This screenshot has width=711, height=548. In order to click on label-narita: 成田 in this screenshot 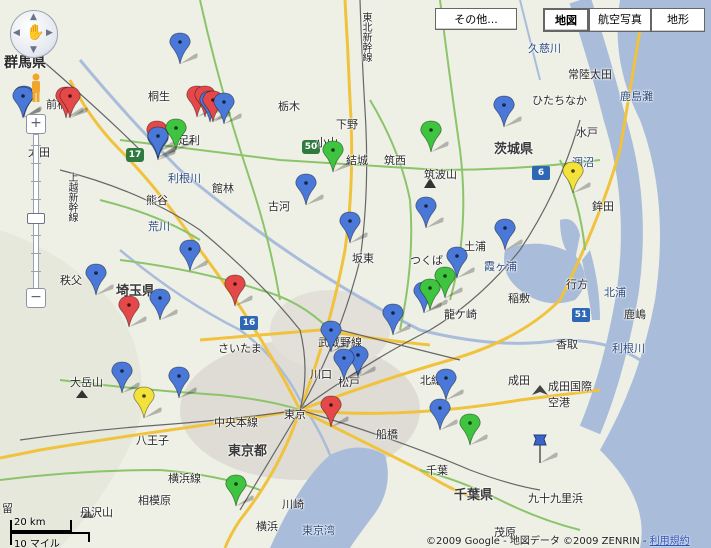, I will do `click(519, 380)`.